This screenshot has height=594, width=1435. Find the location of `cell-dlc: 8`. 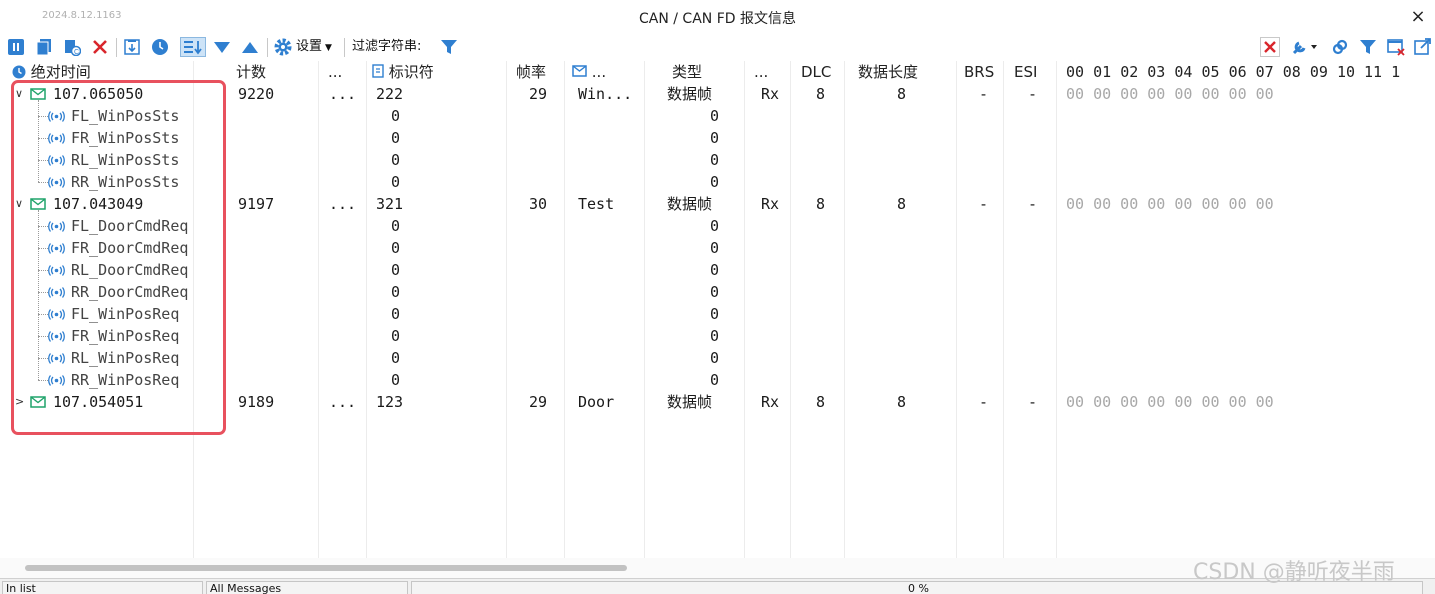

cell-dlc: 8 is located at coordinates (821, 94).